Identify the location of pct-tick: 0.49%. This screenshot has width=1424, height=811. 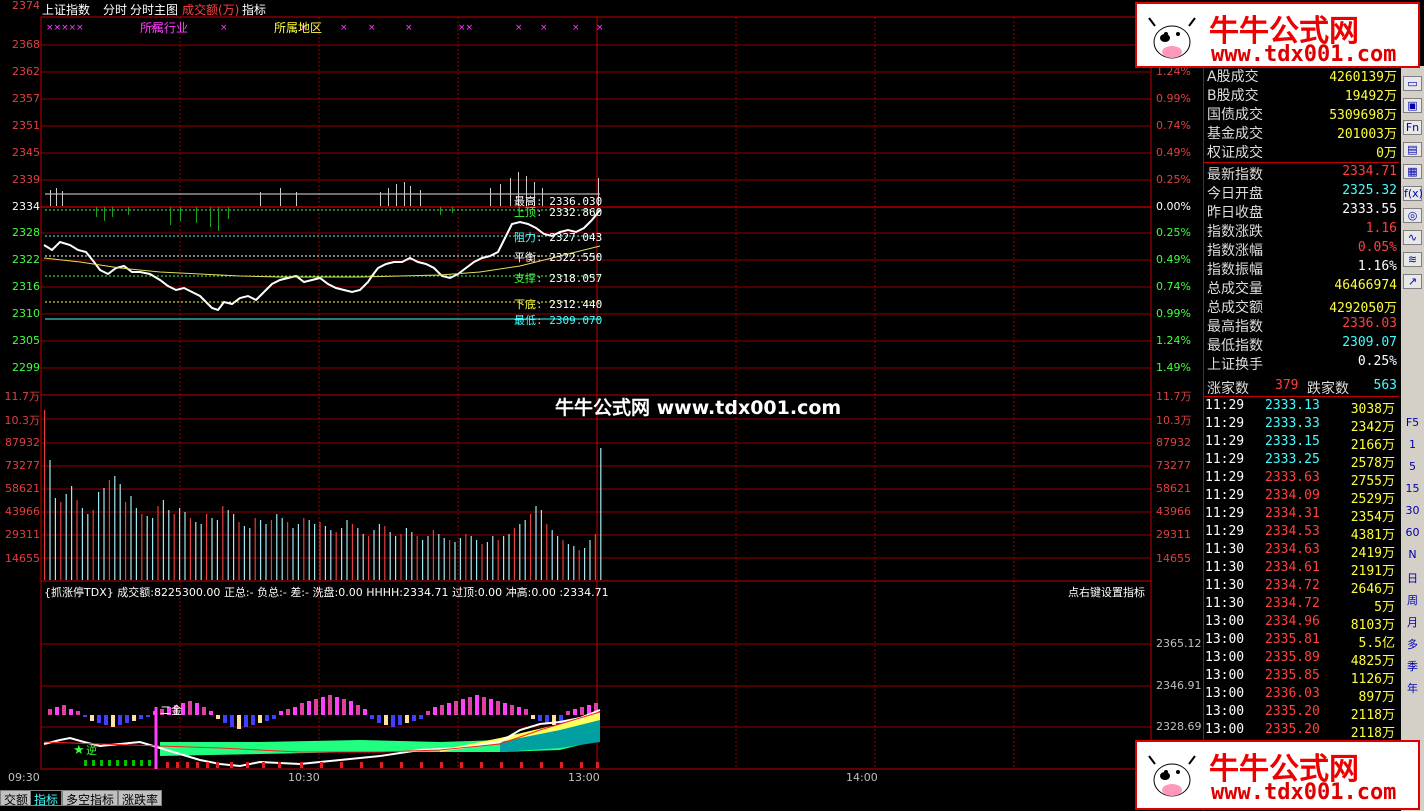
(1173, 259).